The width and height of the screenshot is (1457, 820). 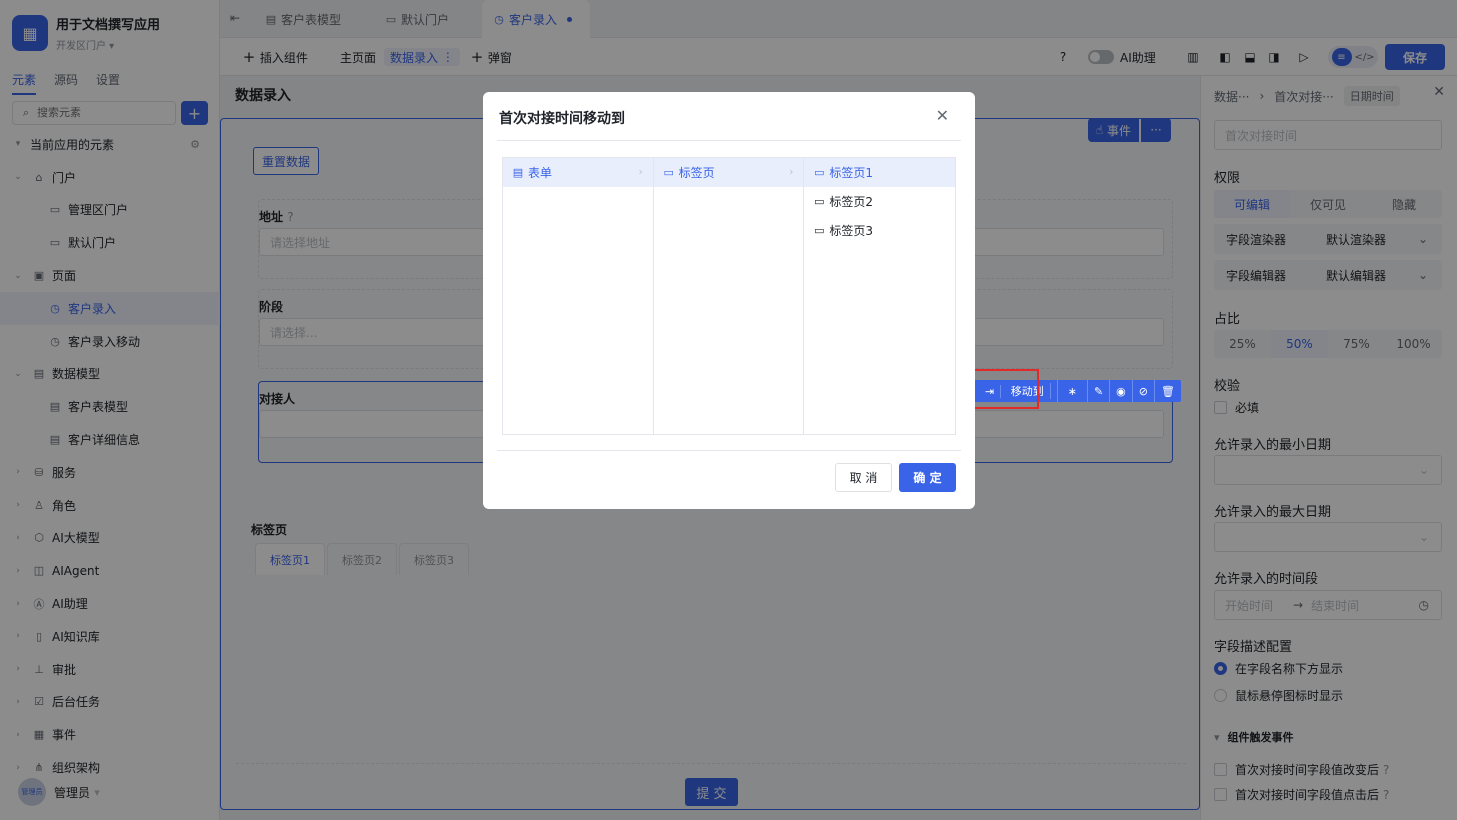 What do you see at coordinates (1168, 391) in the screenshot?
I see `trash-icon: 🗑` at bounding box center [1168, 391].